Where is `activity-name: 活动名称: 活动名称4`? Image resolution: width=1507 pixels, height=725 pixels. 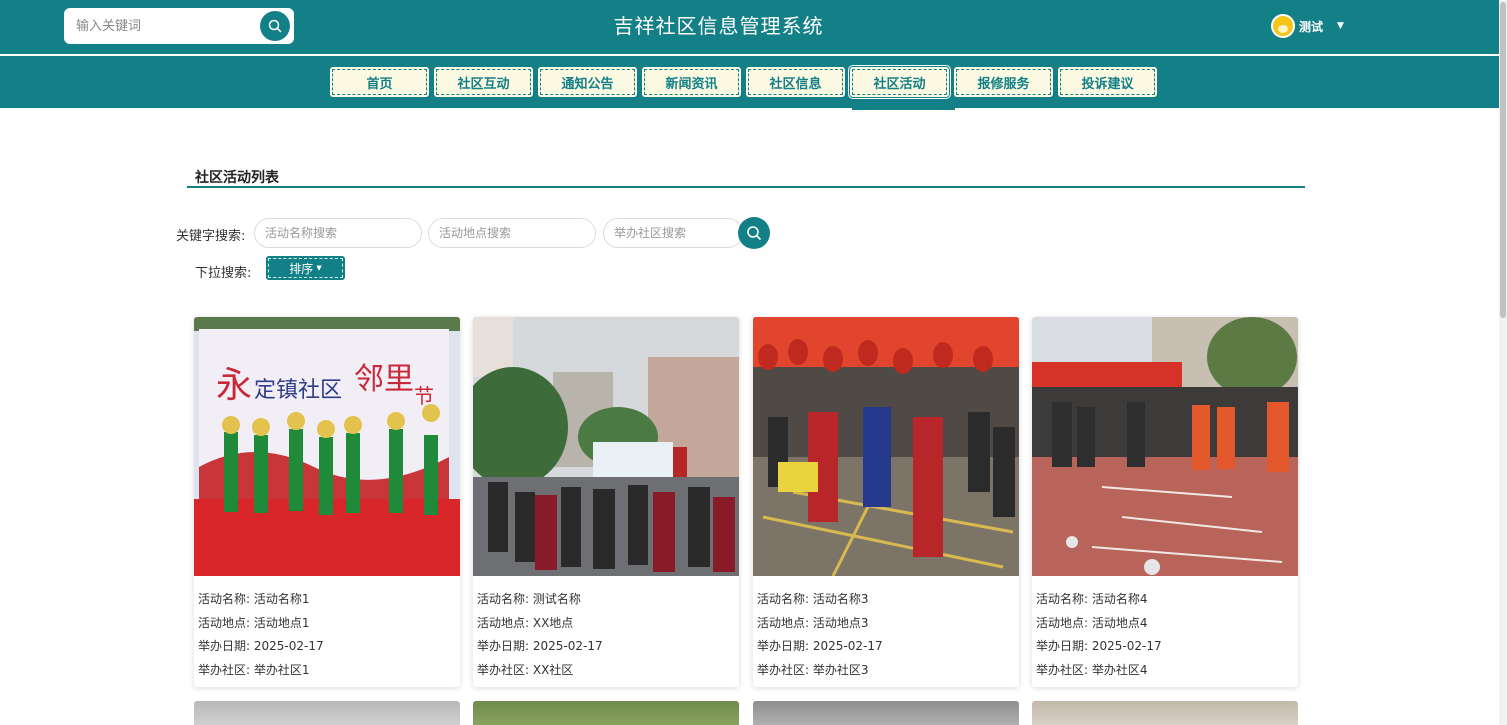
activity-name: 活动名称: 活动名称4 is located at coordinates (1092, 599).